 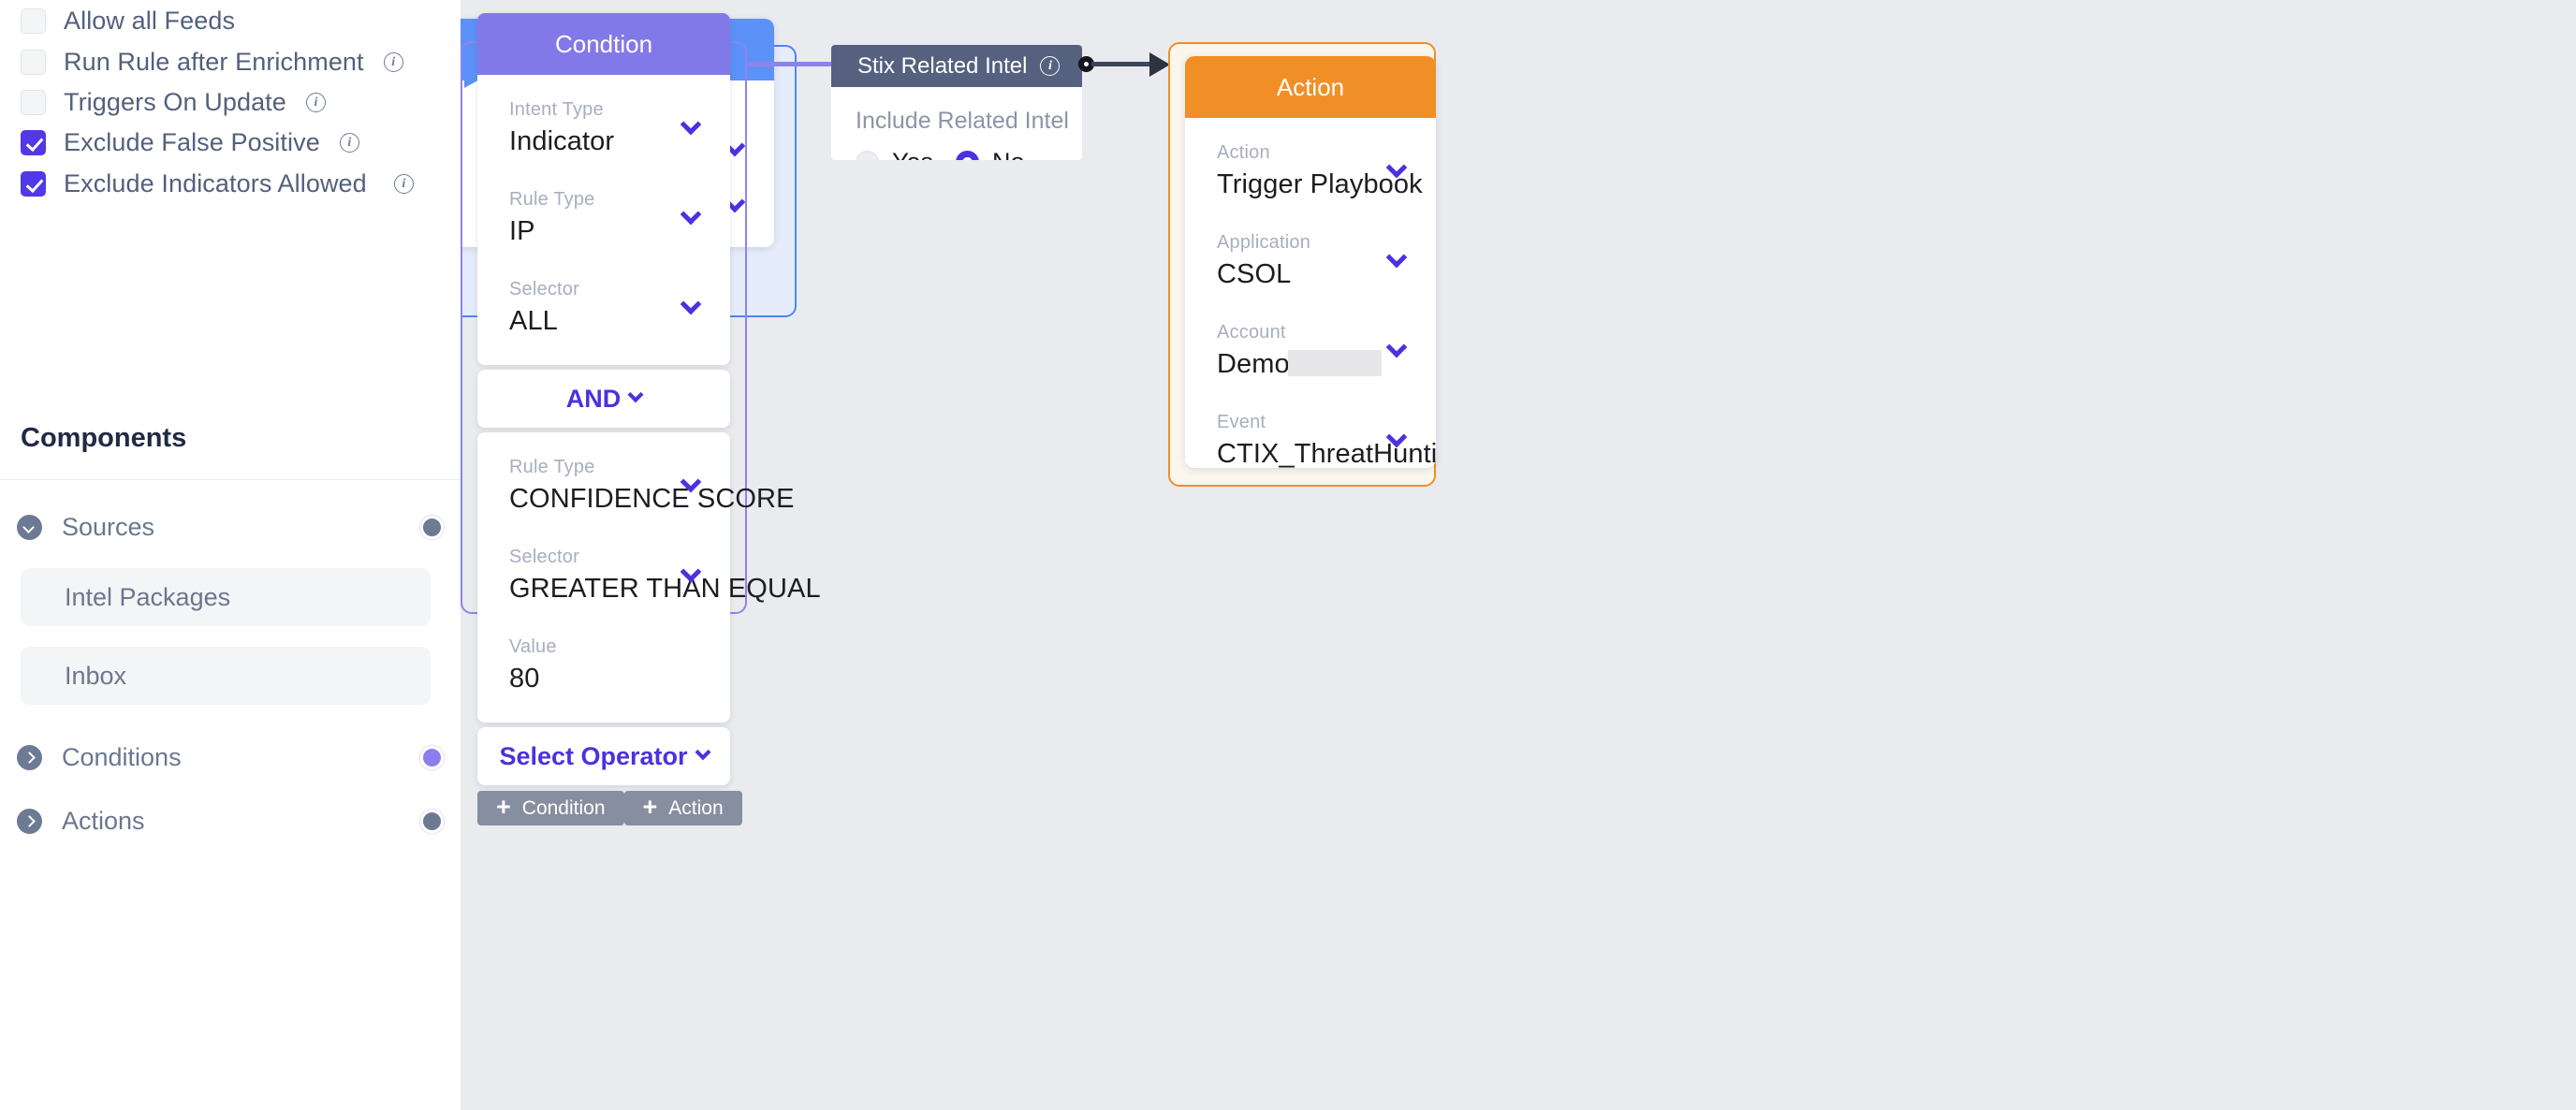 I want to click on sidebar-group-sources: Sources, so click(x=230, y=526).